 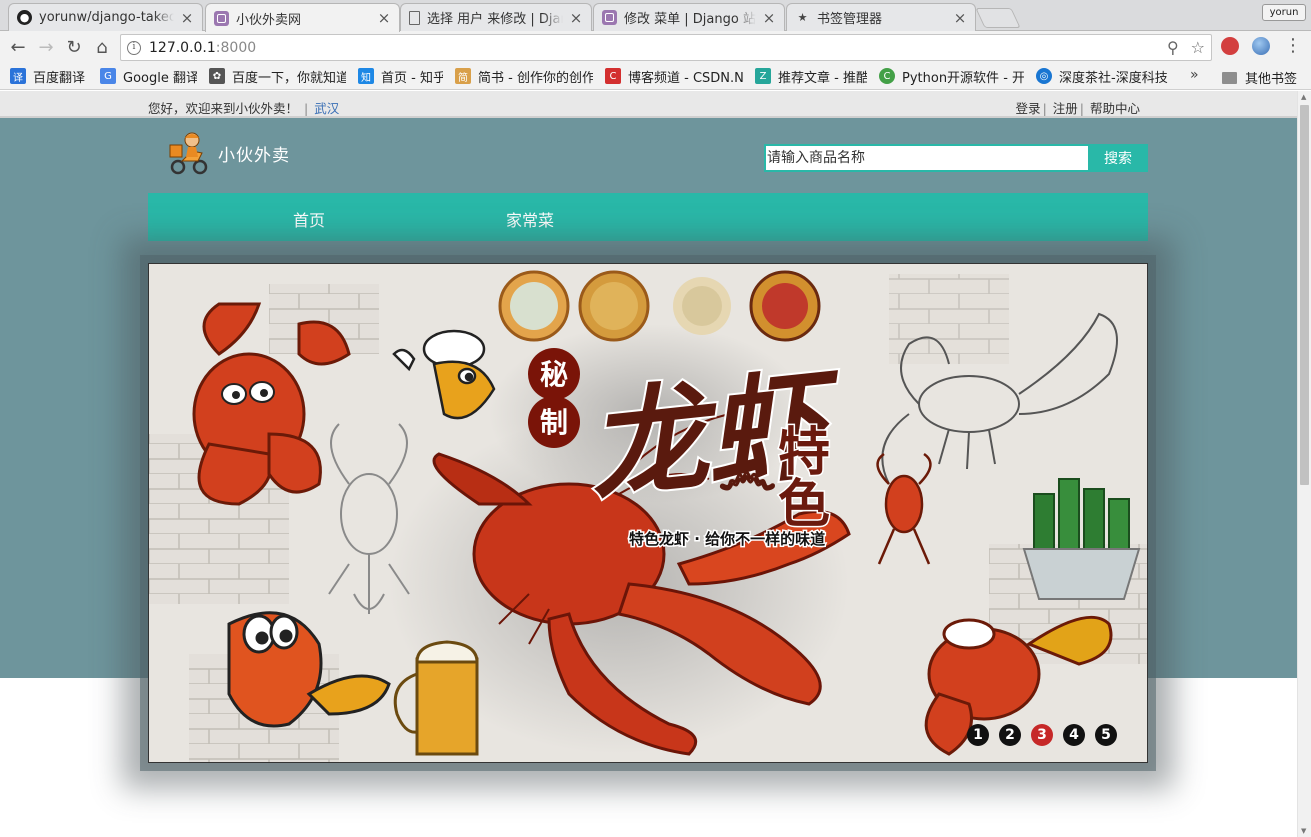 I want to click on deepin-icon: ◎, so click(x=1044, y=76).